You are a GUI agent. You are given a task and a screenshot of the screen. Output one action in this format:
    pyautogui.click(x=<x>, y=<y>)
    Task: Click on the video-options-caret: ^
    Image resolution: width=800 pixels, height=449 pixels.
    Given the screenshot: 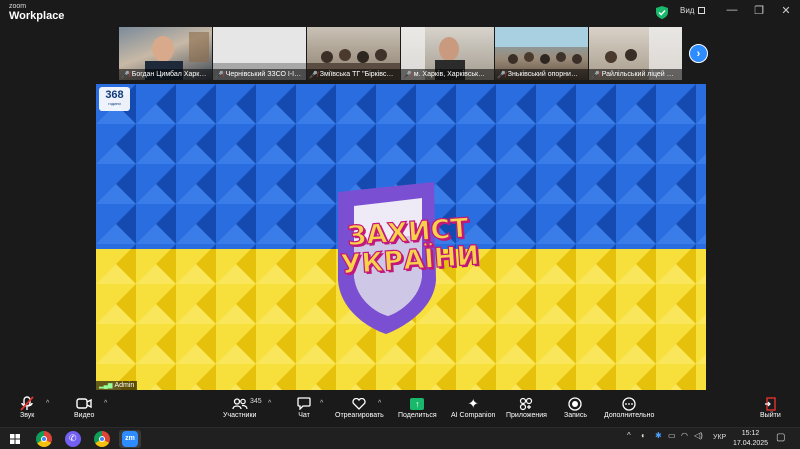 What is the action you would take?
    pyautogui.click(x=105, y=403)
    